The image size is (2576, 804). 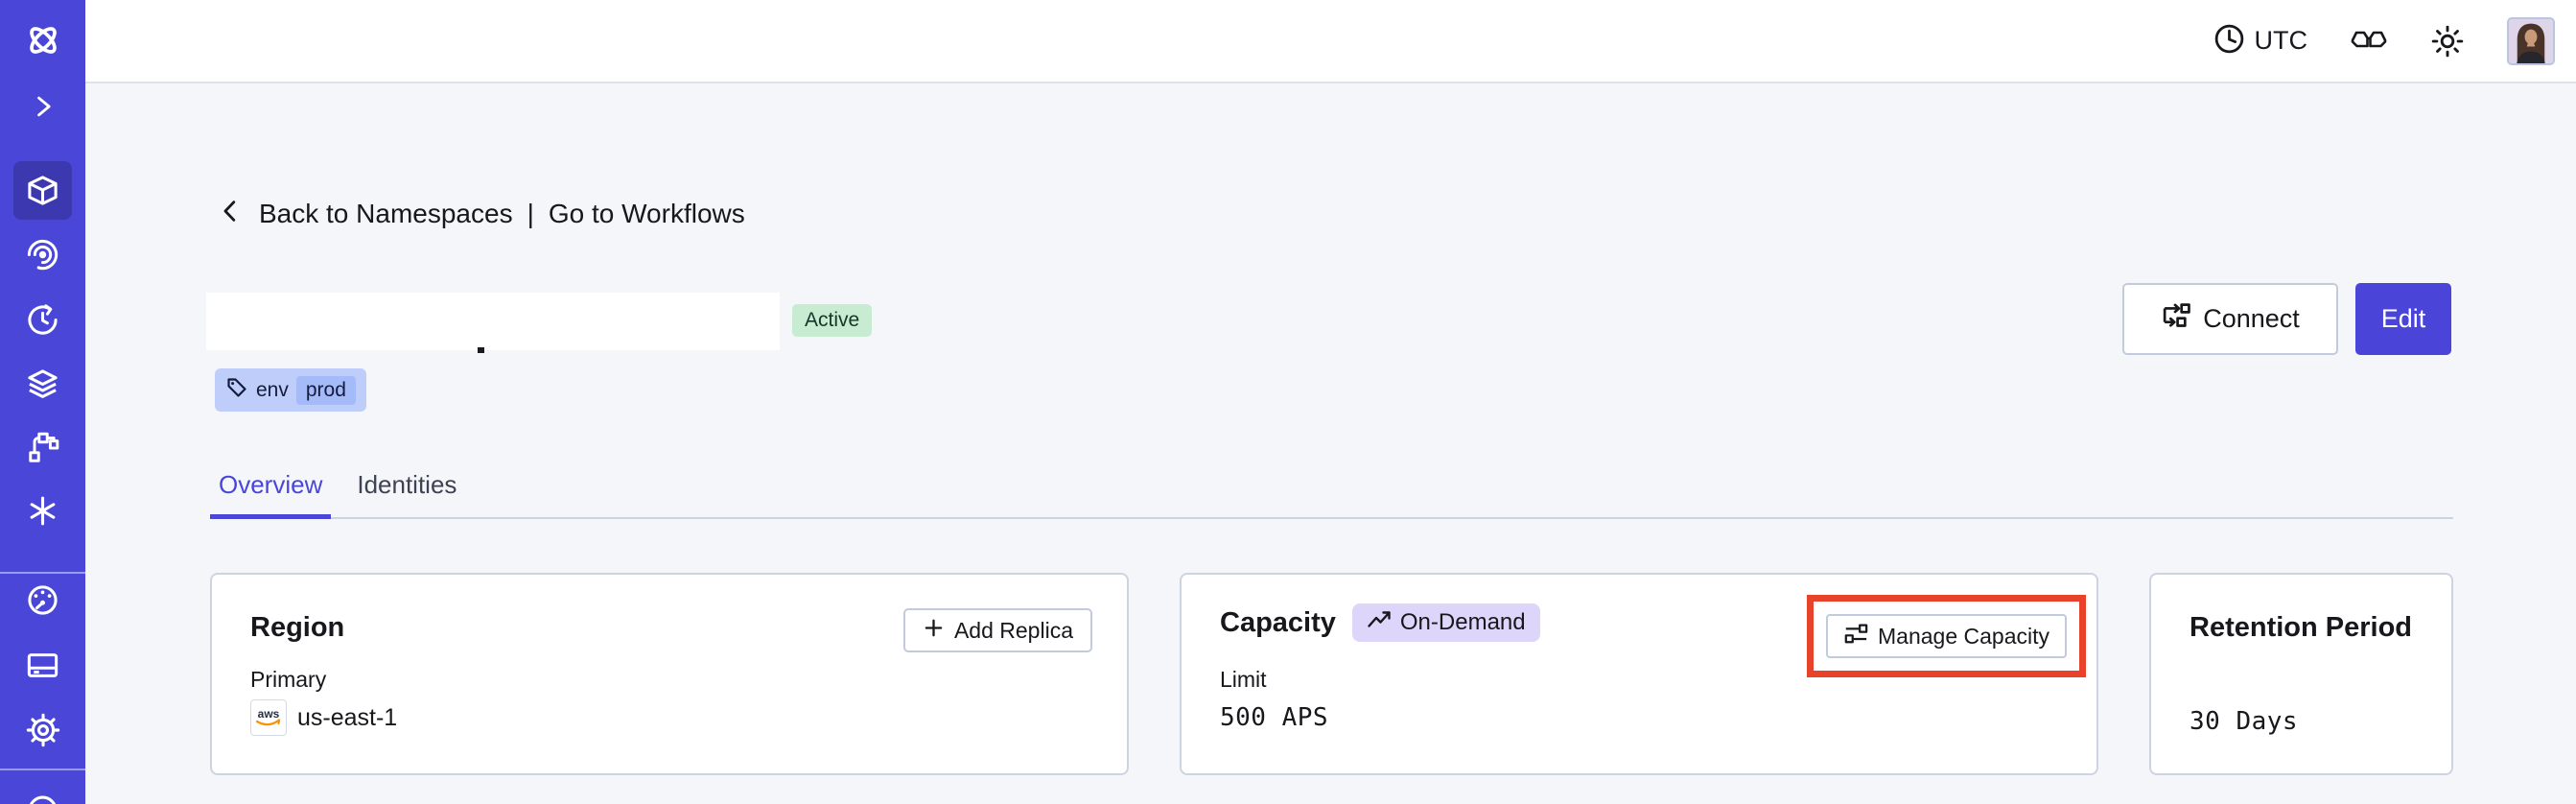 What do you see at coordinates (42, 320) in the screenshot?
I see `sidebar-item-schedules-clock-icon` at bounding box center [42, 320].